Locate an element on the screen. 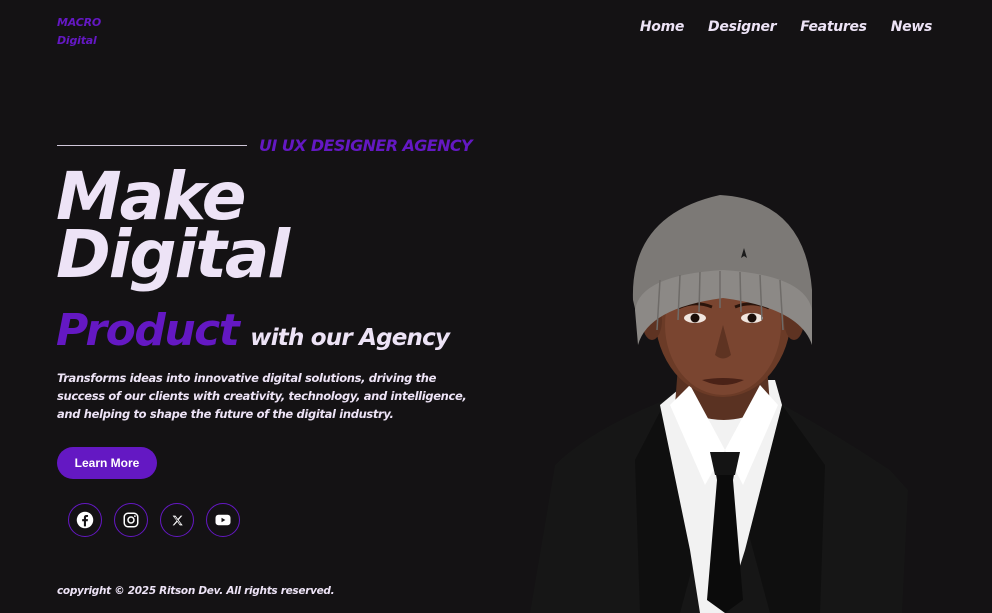 The width and height of the screenshot is (992, 613). nav-link-designer: Designer is located at coordinates (742, 27).